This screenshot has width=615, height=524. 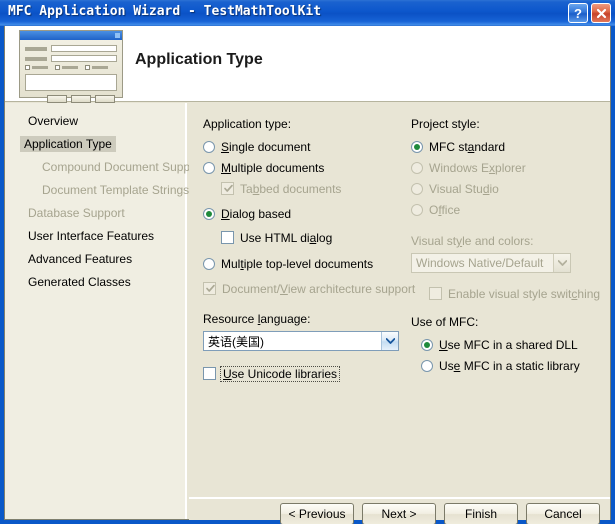 I want to click on help-button: ?, so click(x=578, y=13).